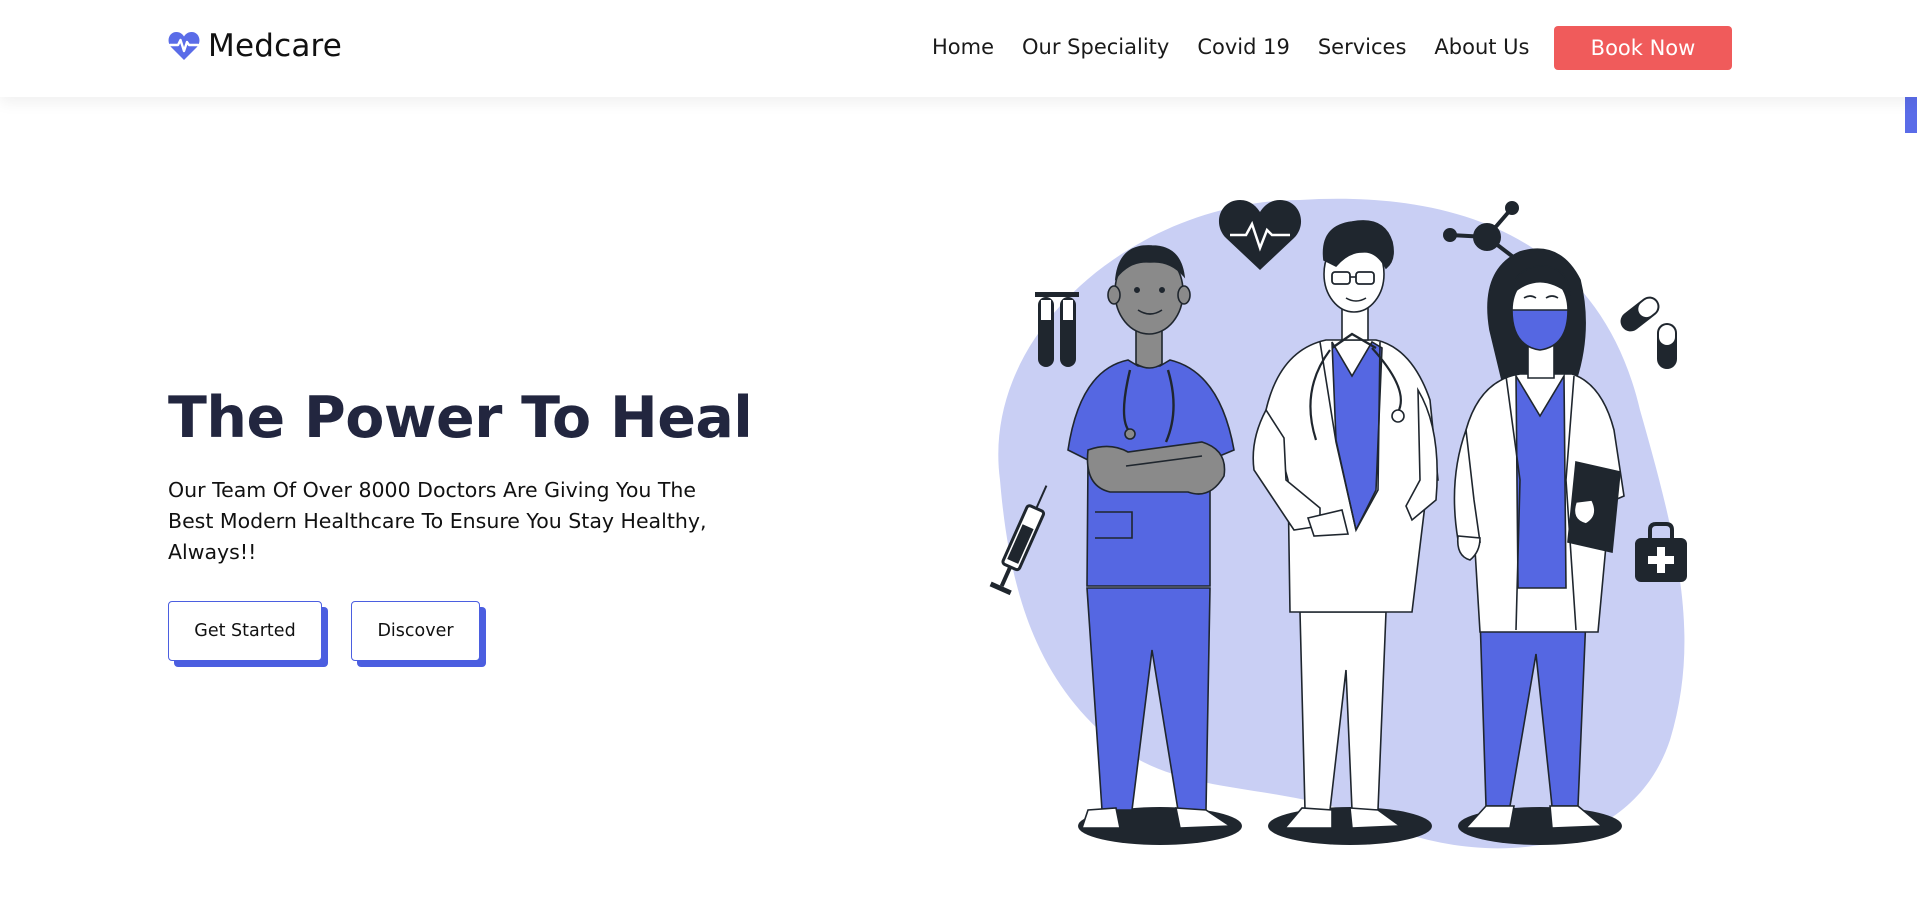  Describe the element at coordinates (1243, 47) in the screenshot. I see `nav-link-covid-19: Covid 19` at that location.